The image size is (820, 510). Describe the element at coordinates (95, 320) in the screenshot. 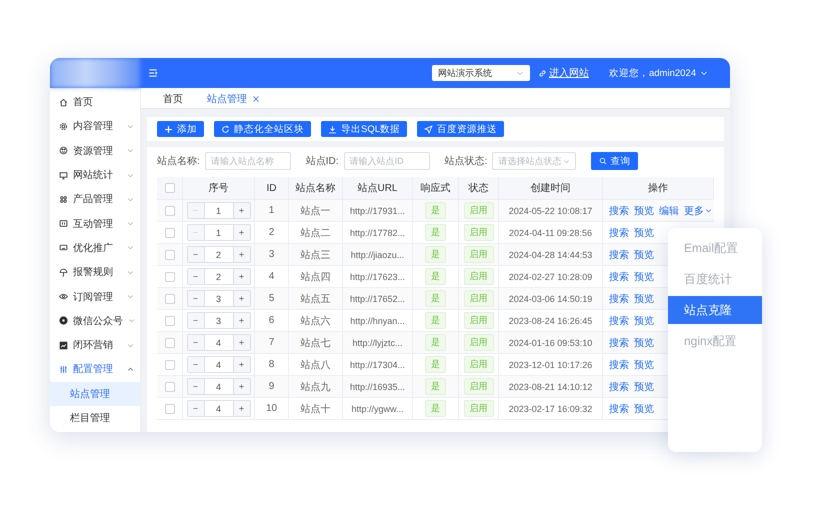

I see `sidebar-item: 微信公众号` at that location.